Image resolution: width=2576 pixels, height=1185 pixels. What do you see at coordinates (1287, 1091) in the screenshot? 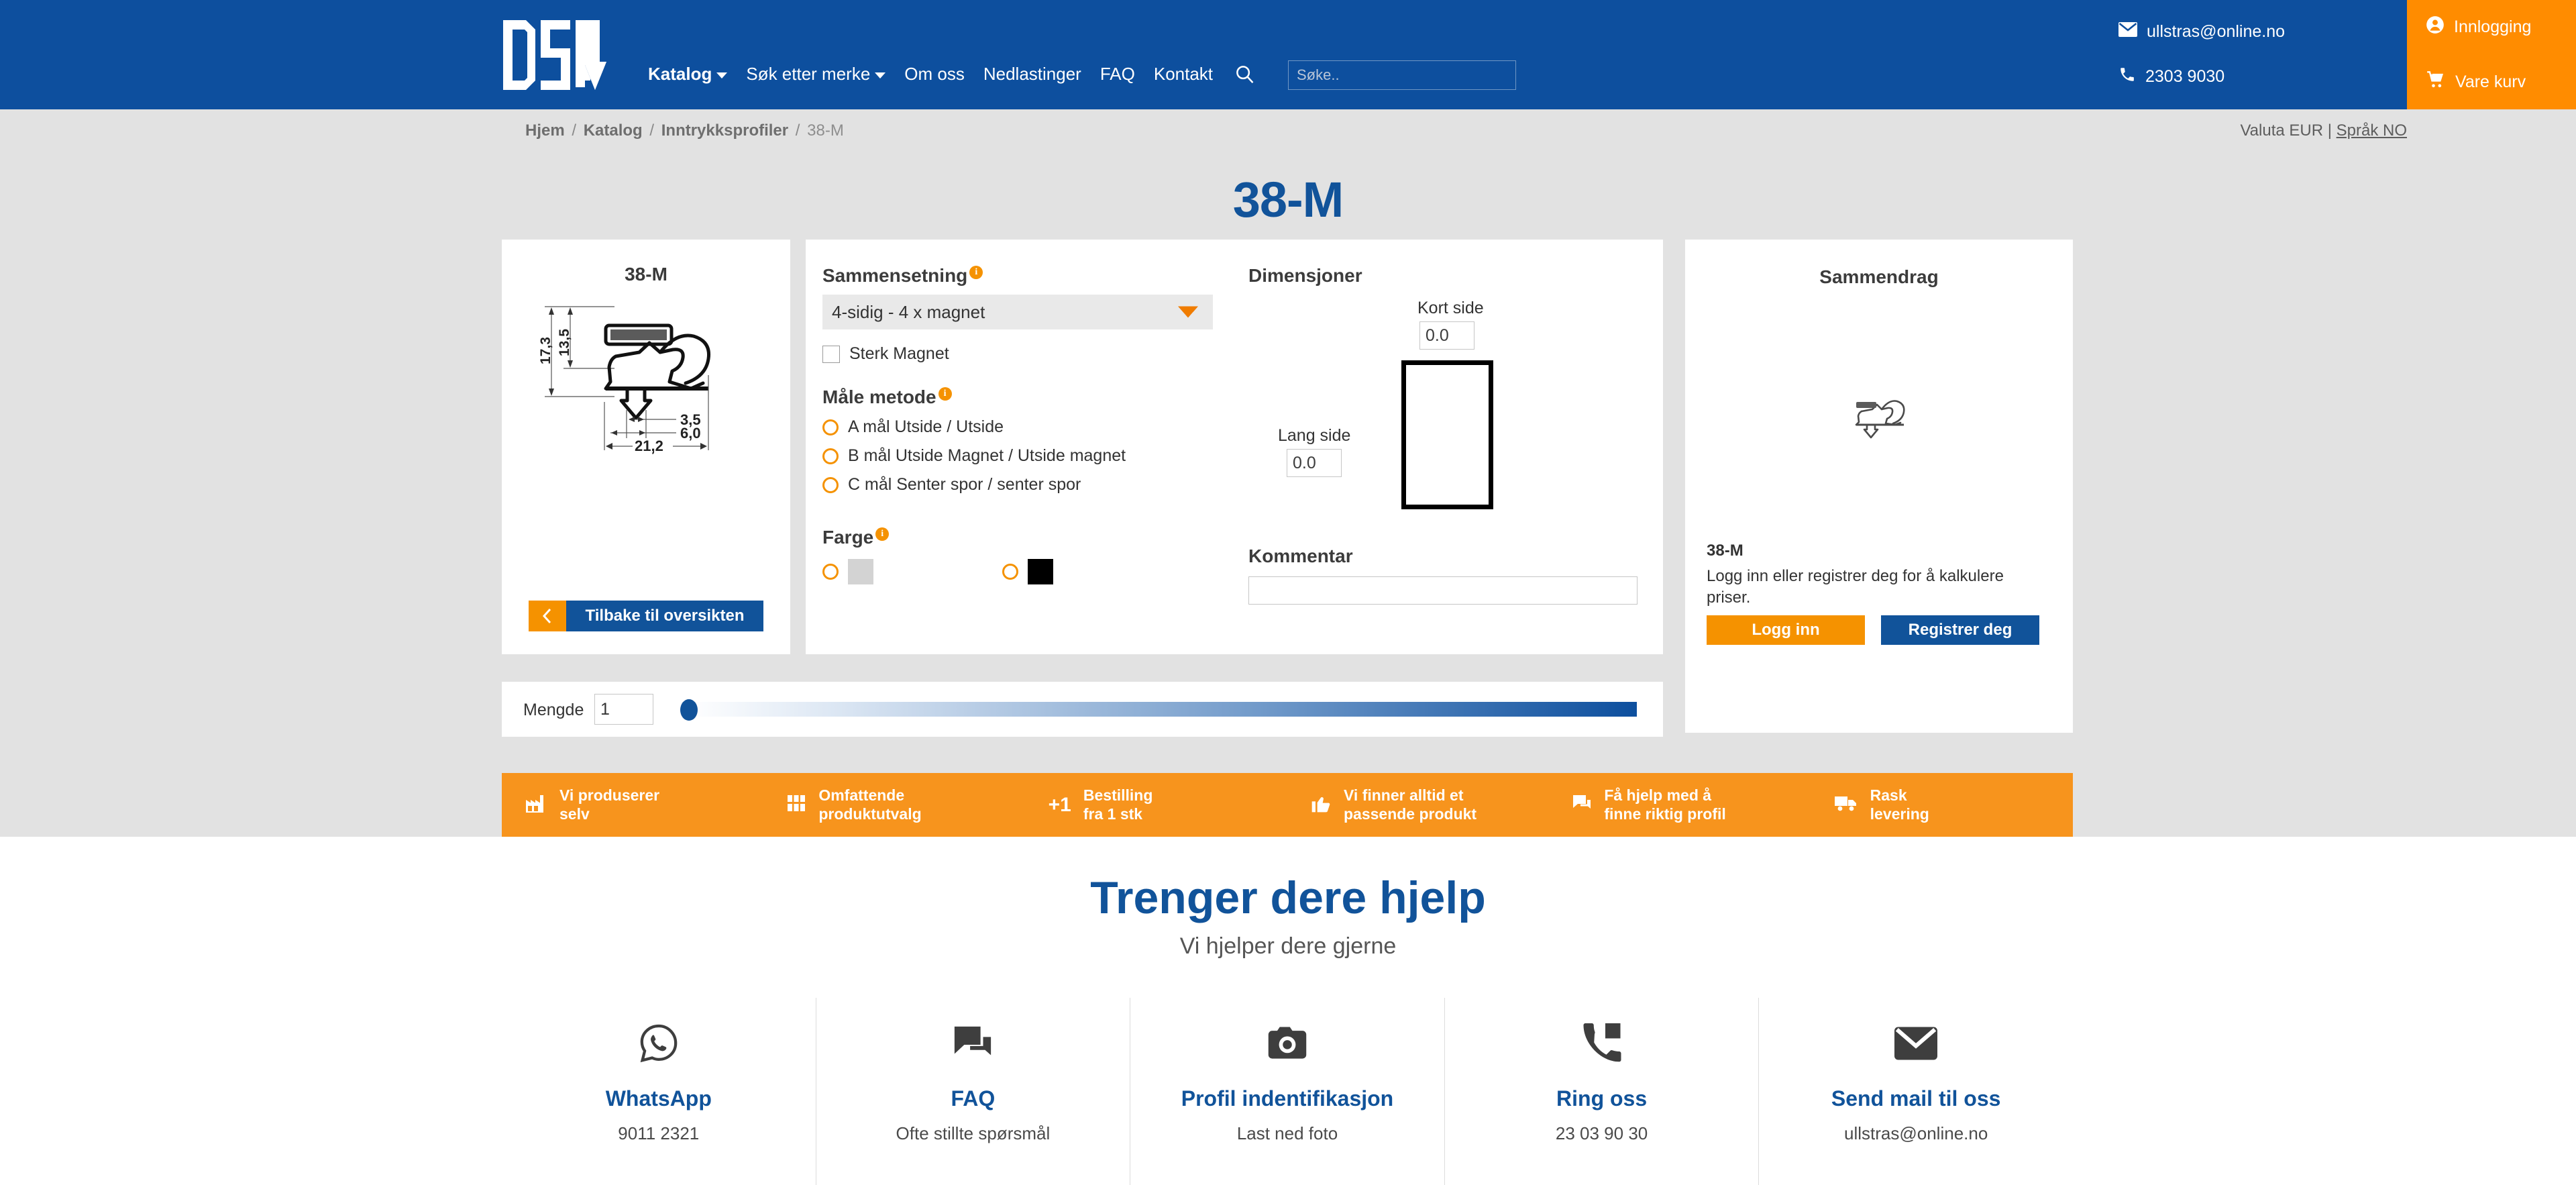
I see `help-tile-profil-identifikasjon: Profil indentifikasjon Last ned foto` at bounding box center [1287, 1091].